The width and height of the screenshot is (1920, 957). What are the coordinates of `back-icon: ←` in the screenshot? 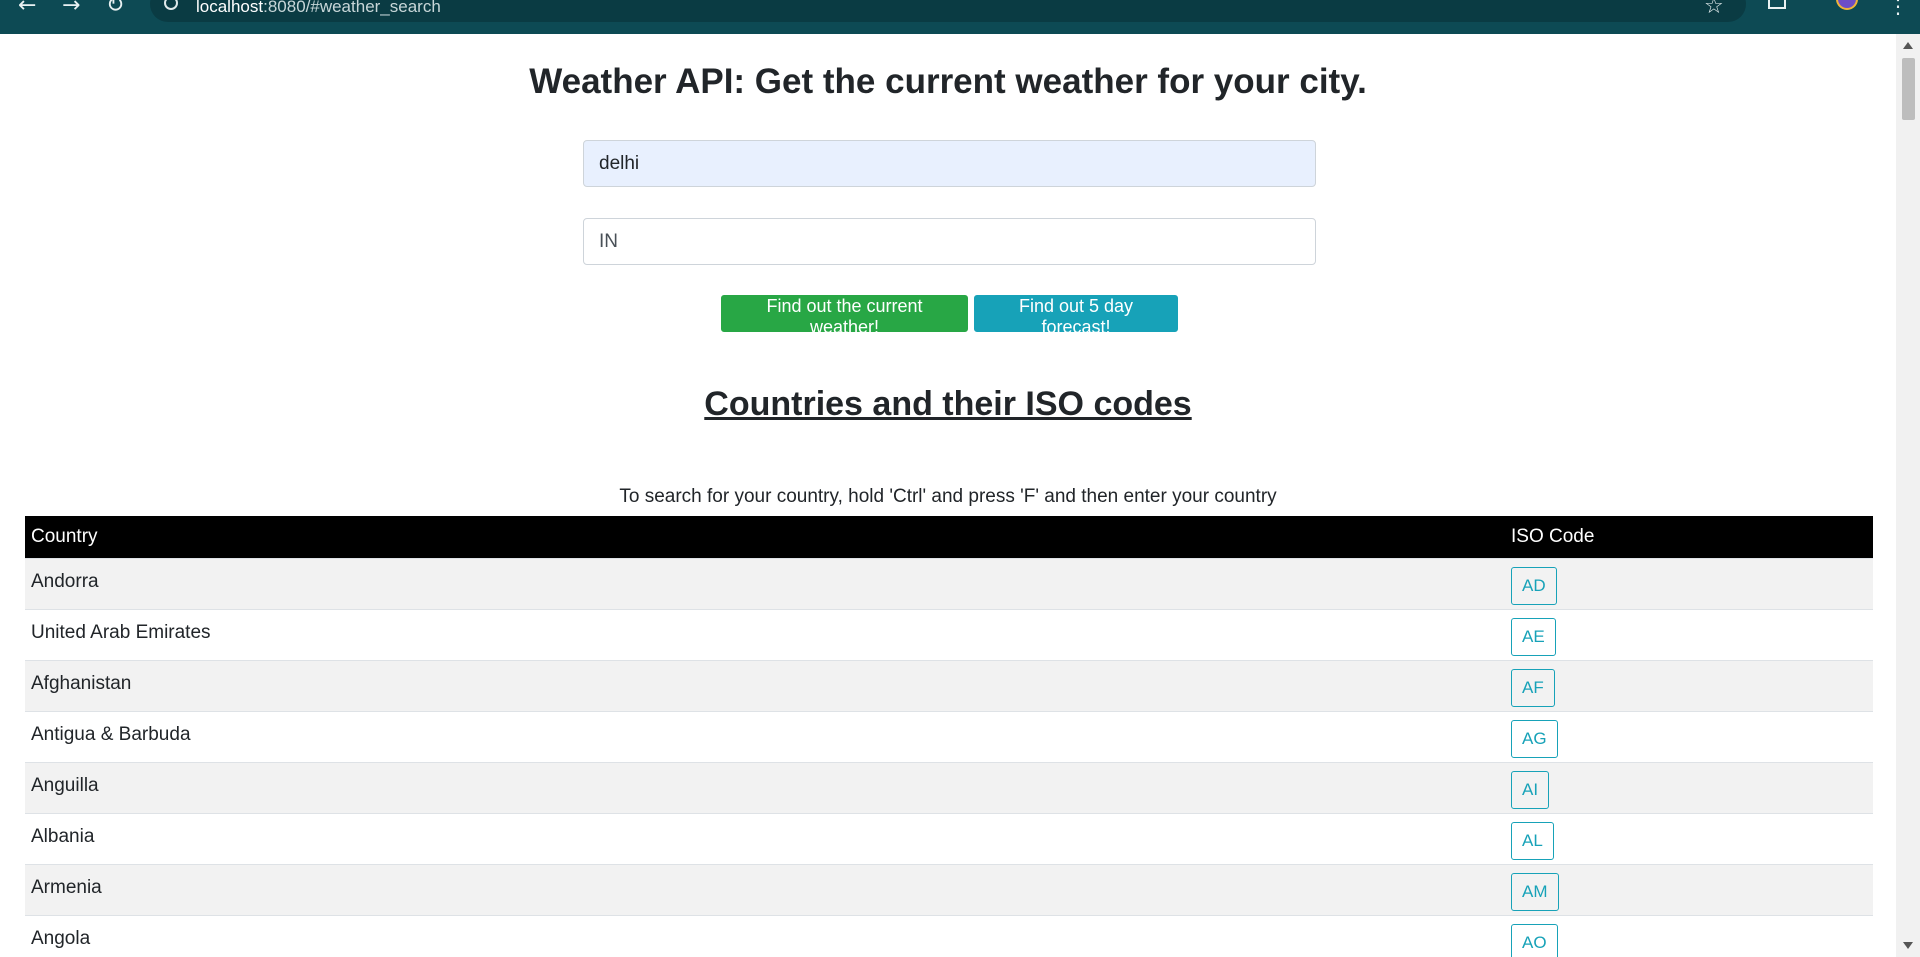 It's located at (27, 8).